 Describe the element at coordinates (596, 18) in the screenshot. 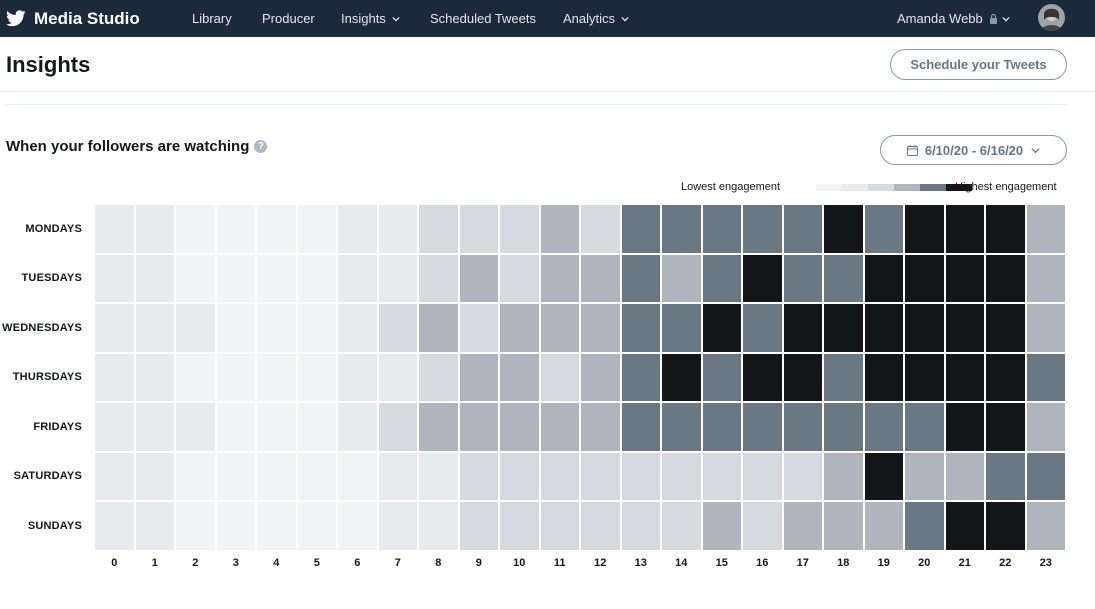

I see `nav-item-analytics: Analytics` at that location.